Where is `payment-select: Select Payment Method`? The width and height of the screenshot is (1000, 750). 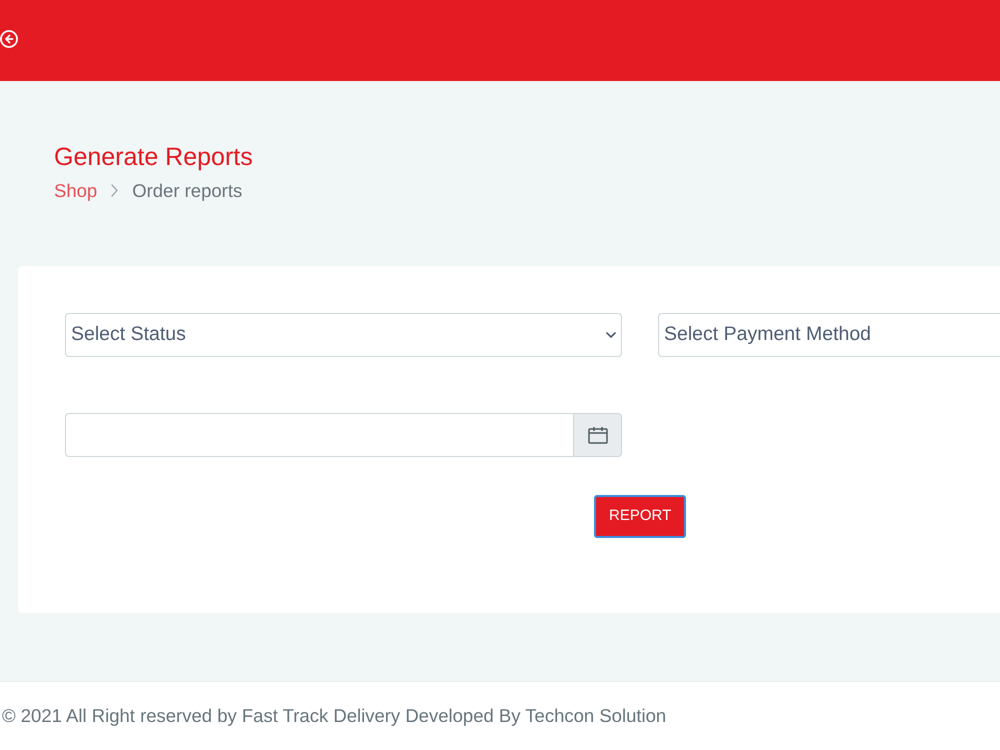
payment-select: Select Payment Method is located at coordinates (829, 335).